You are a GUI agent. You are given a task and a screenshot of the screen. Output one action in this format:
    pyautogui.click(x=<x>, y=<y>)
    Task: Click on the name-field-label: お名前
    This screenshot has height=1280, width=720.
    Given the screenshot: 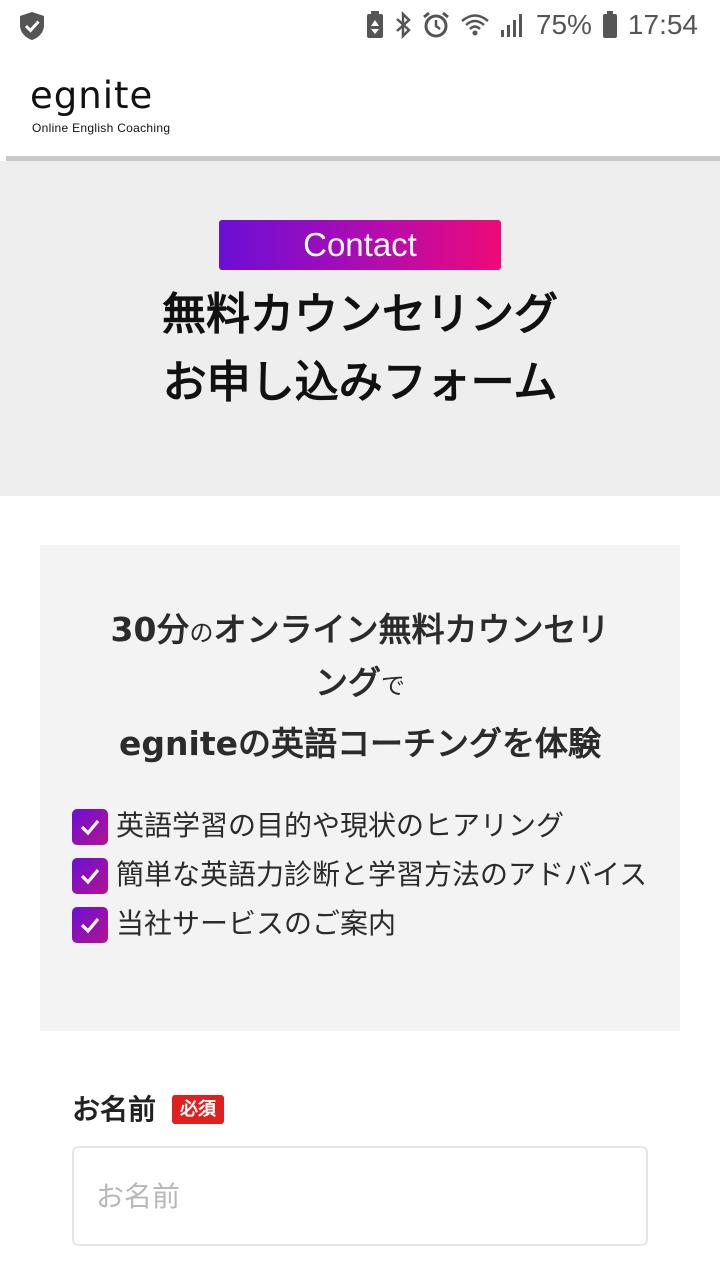 What is the action you would take?
    pyautogui.click(x=114, y=1109)
    